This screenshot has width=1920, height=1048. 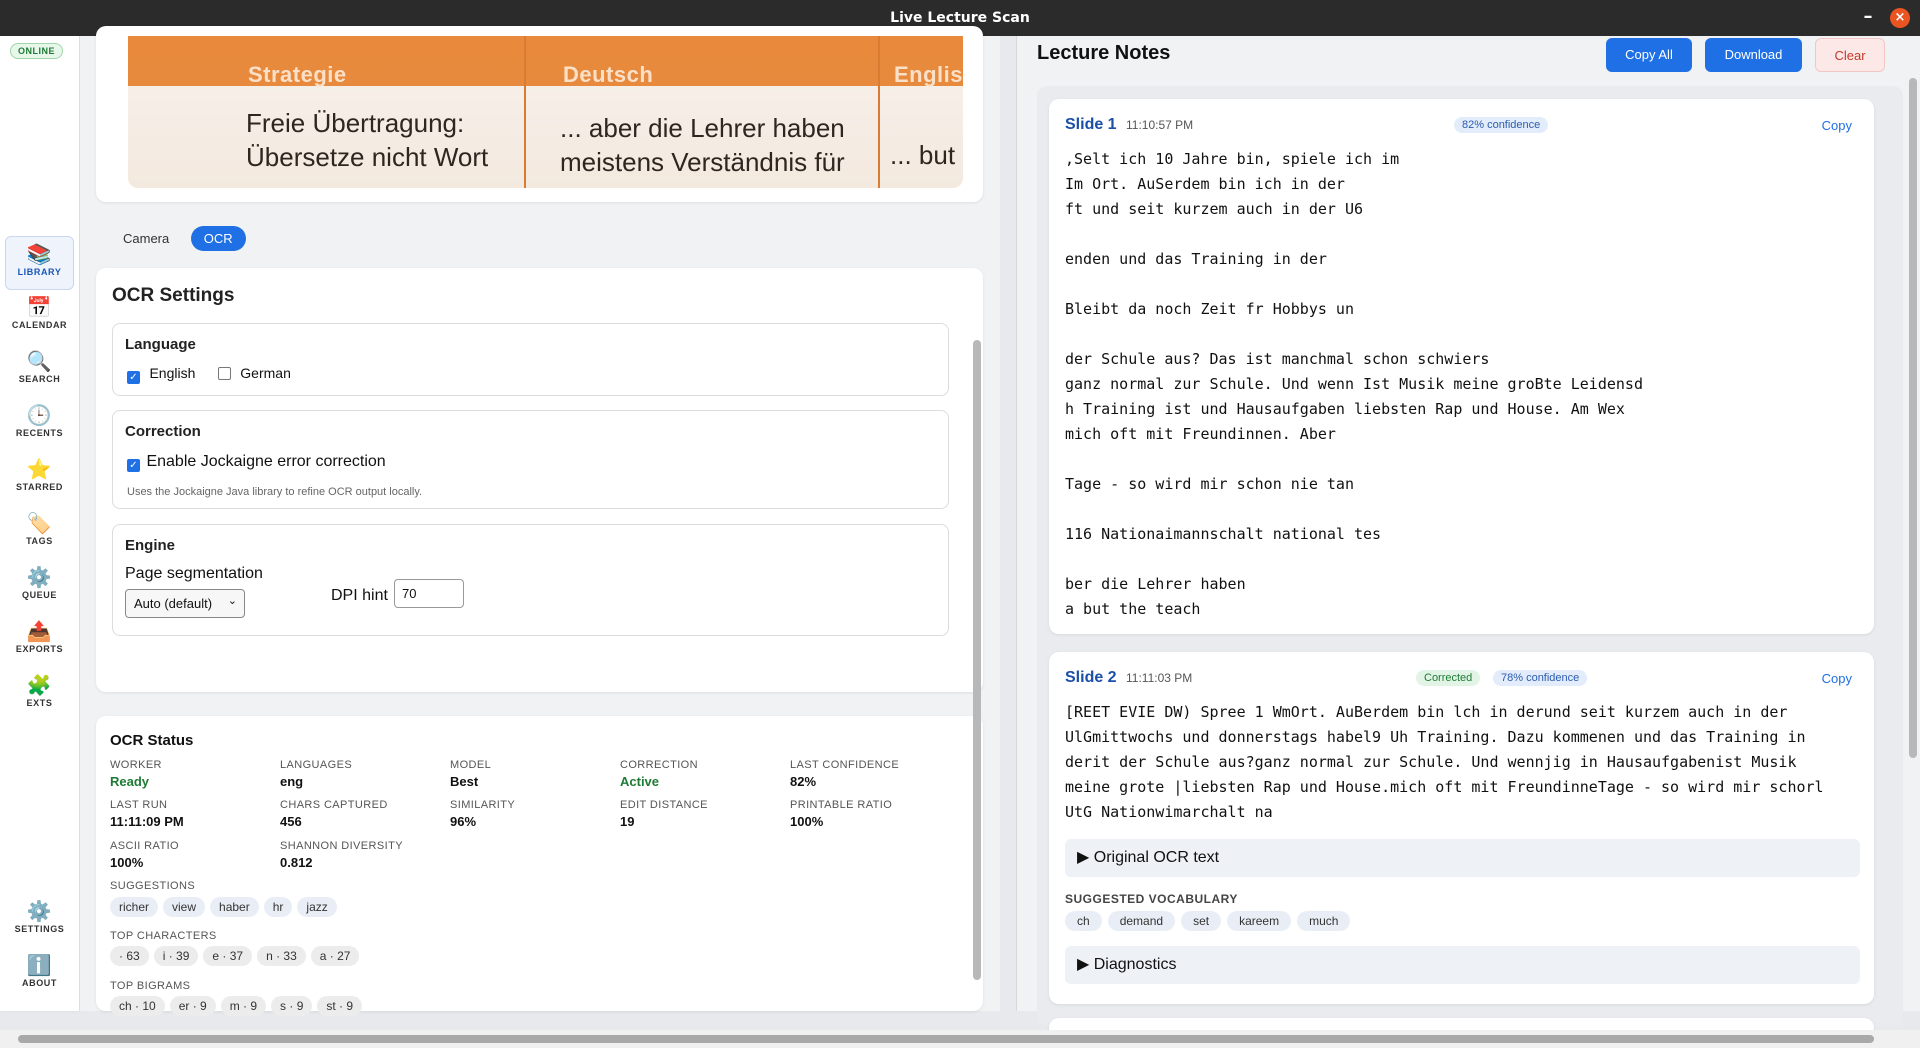 I want to click on worker-status: Ready, so click(x=130, y=781).